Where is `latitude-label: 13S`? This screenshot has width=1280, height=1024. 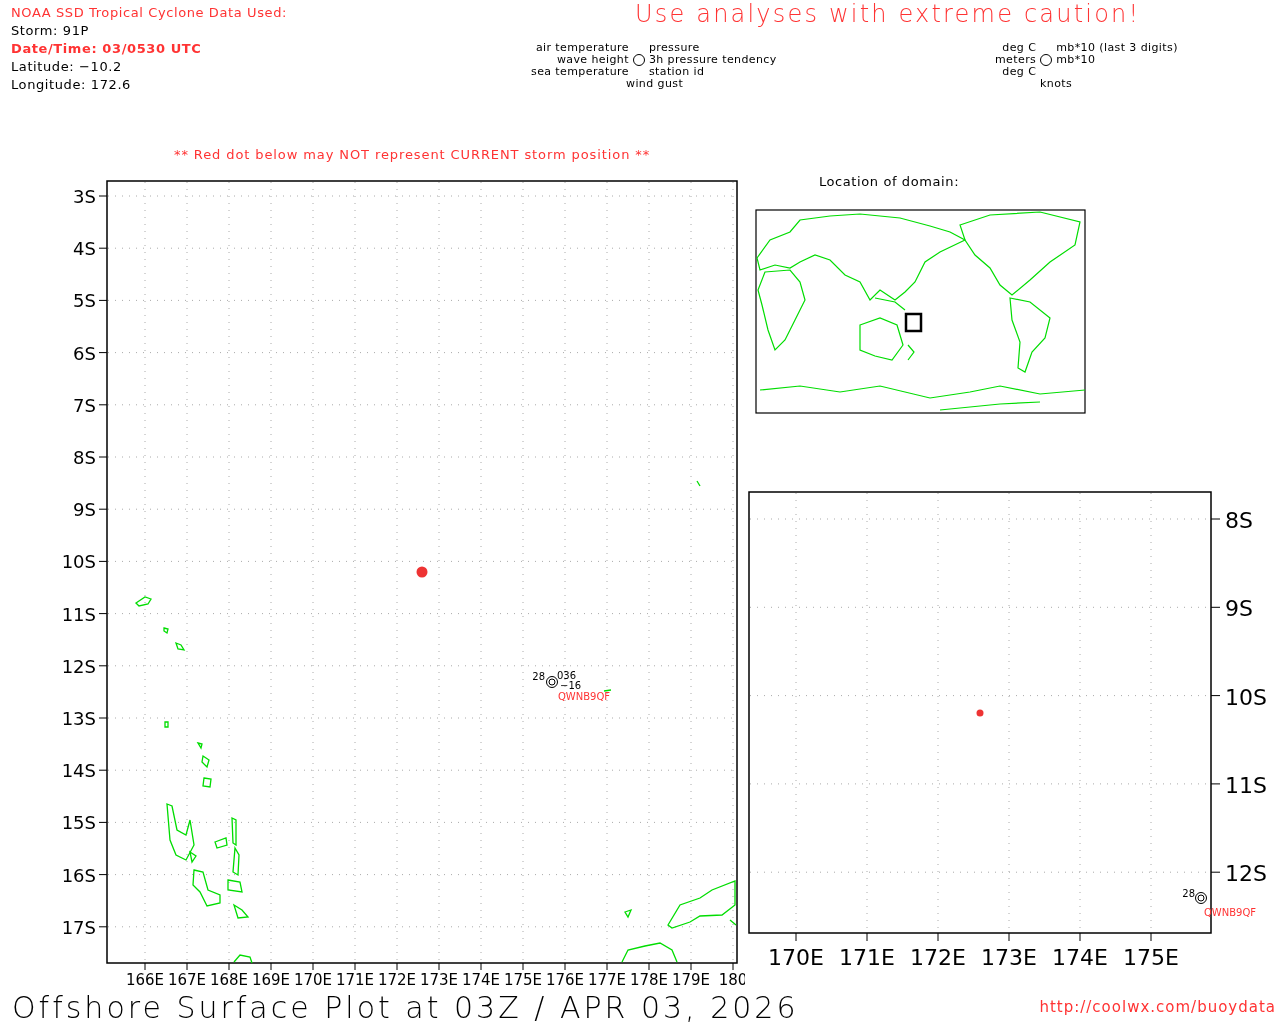 latitude-label: 13S is located at coordinates (78, 718).